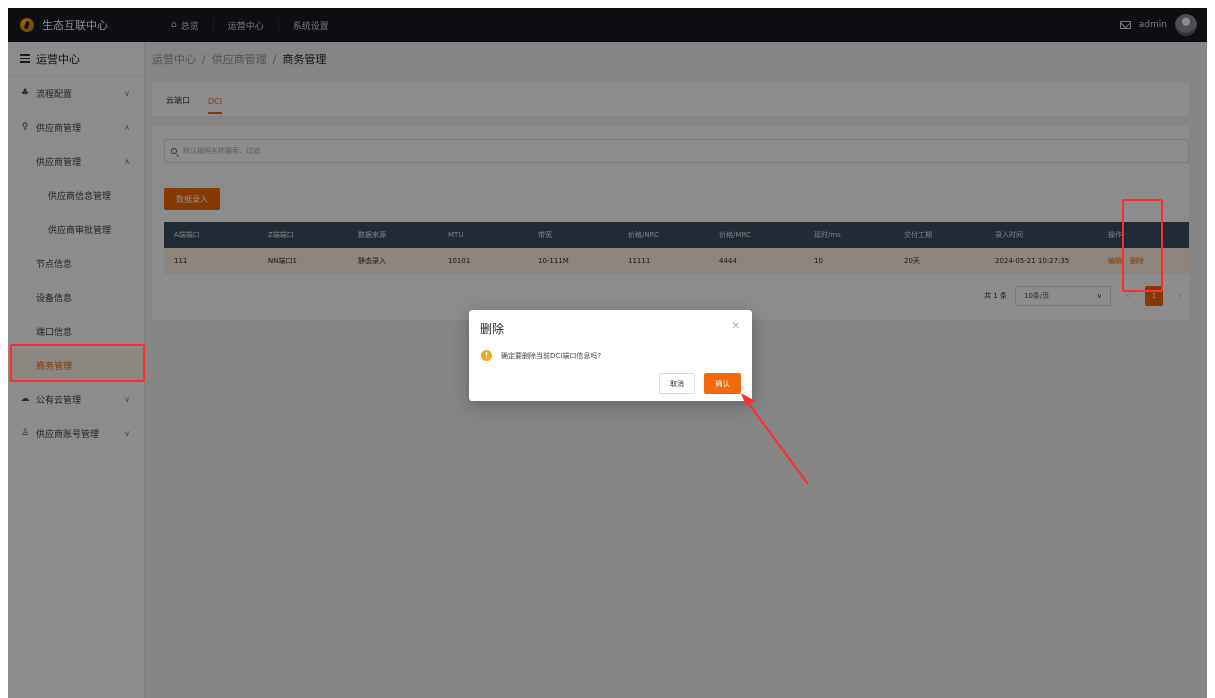 The width and height of the screenshot is (1215, 698). What do you see at coordinates (677, 383) in the screenshot?
I see `cancel-button: 取消` at bounding box center [677, 383].